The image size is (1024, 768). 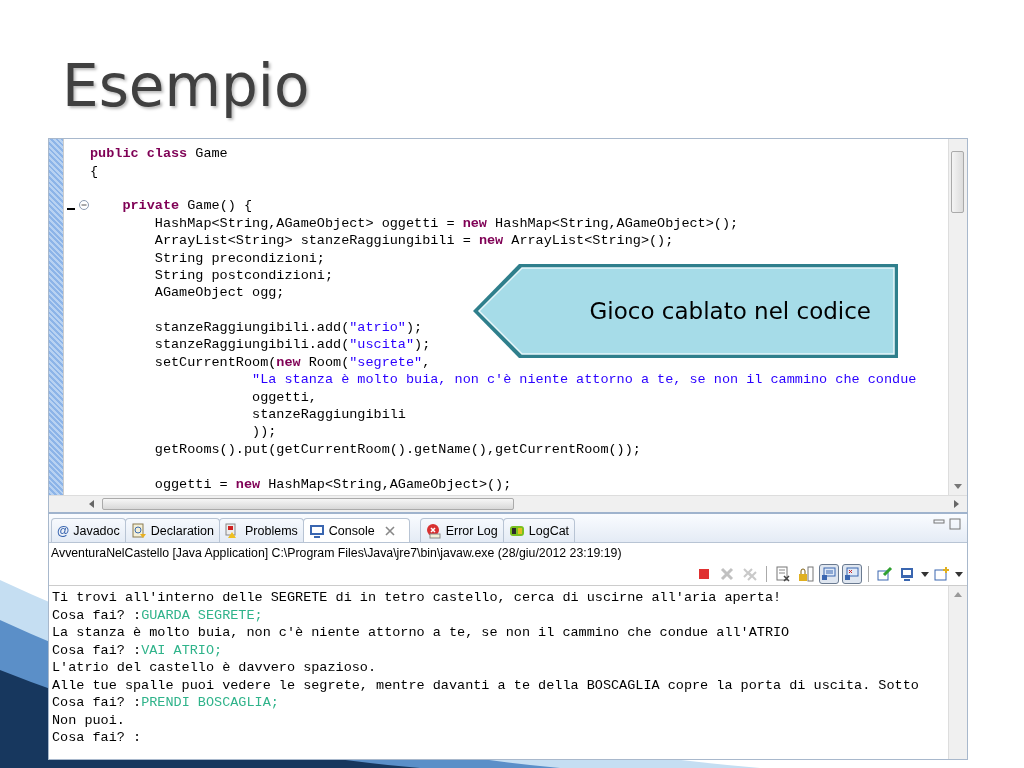 What do you see at coordinates (166, 703) in the screenshot?
I see `console-line: Cosa fai? :PRENDI BOSCAGLIA;` at bounding box center [166, 703].